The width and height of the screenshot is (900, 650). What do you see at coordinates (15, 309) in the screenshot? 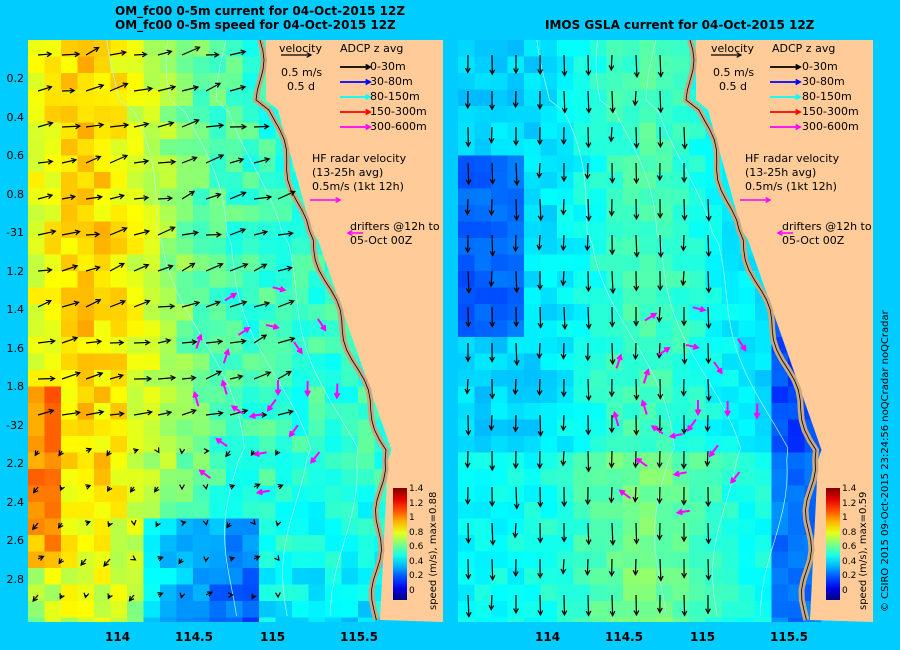
I see `y-tick-label: 1.4` at bounding box center [15, 309].